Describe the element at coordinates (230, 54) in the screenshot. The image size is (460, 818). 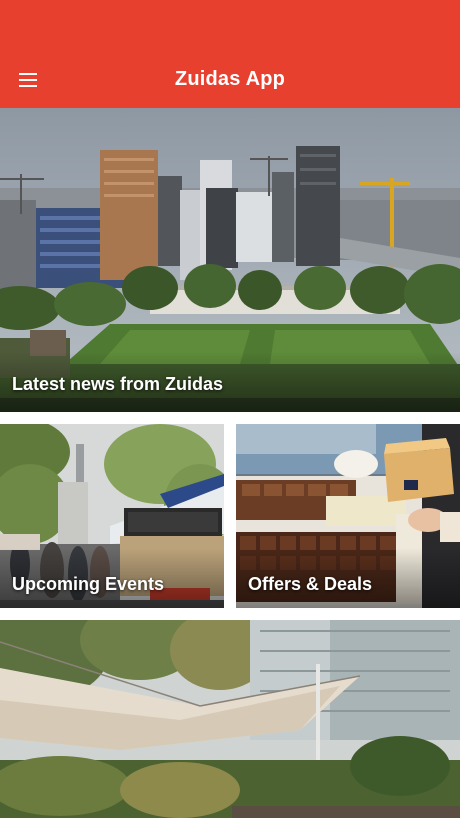
I see `app-header: Zuidas App` at that location.